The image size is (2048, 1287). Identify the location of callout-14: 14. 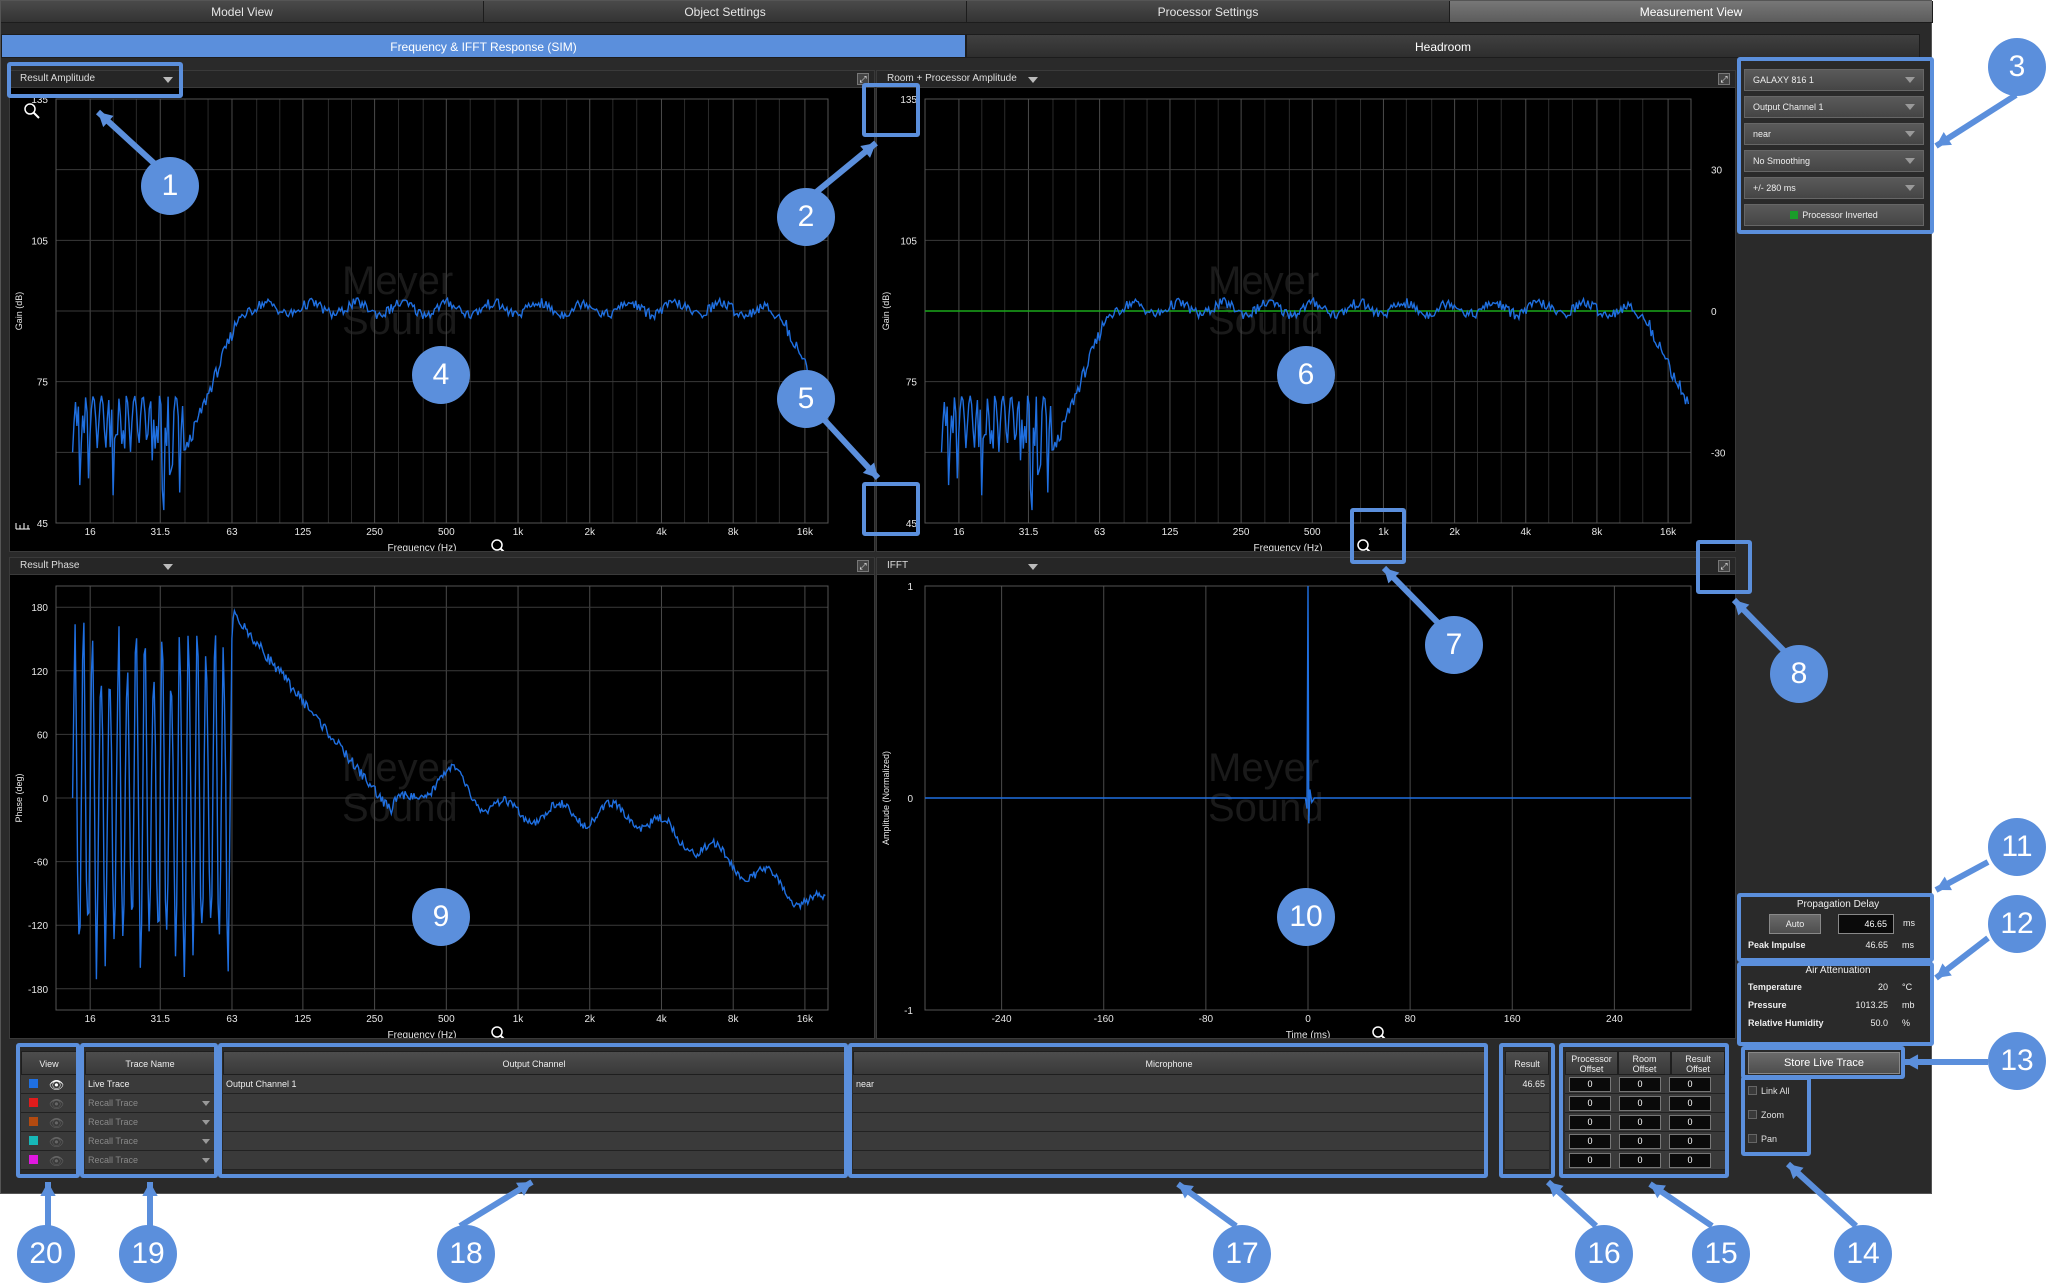
(1863, 1254).